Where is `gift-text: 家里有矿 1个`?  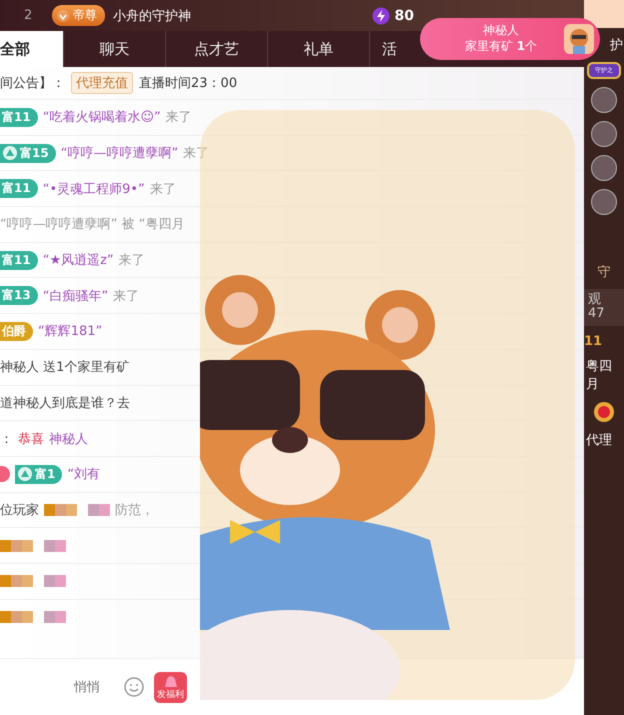 gift-text: 家里有矿 1个 is located at coordinates (501, 47).